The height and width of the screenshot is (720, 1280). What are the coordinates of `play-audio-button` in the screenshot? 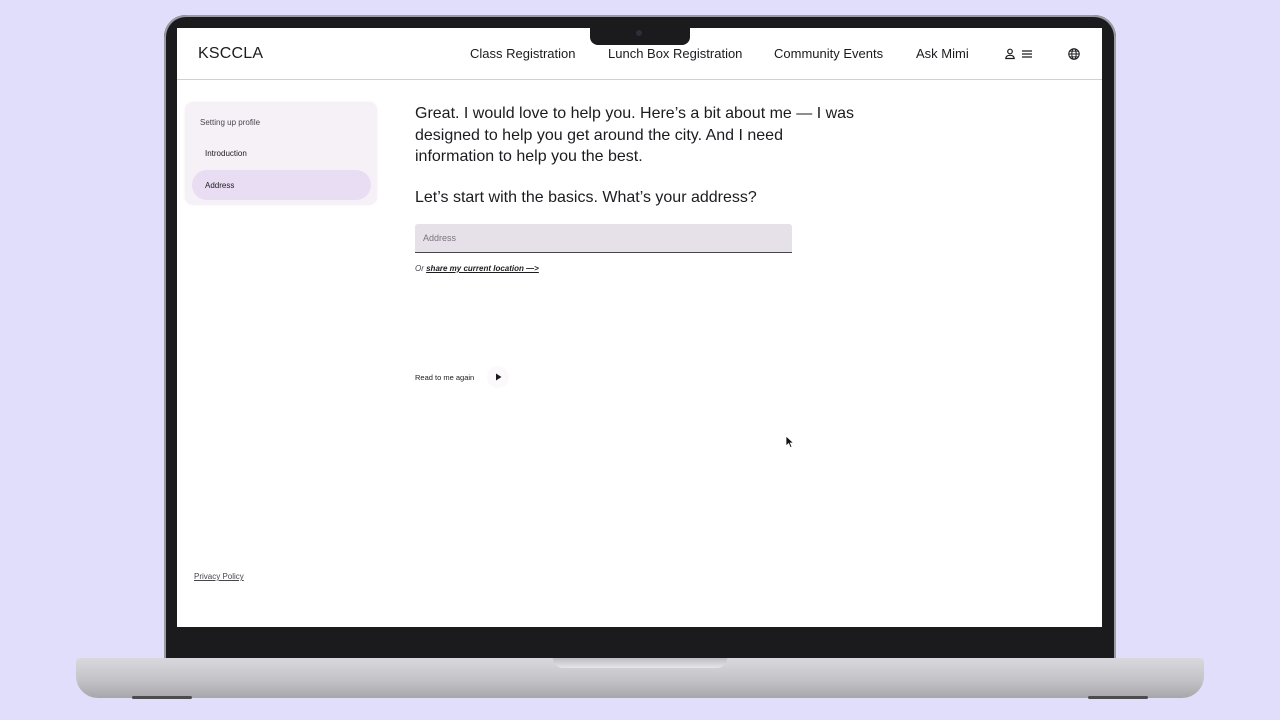 It's located at (498, 377).